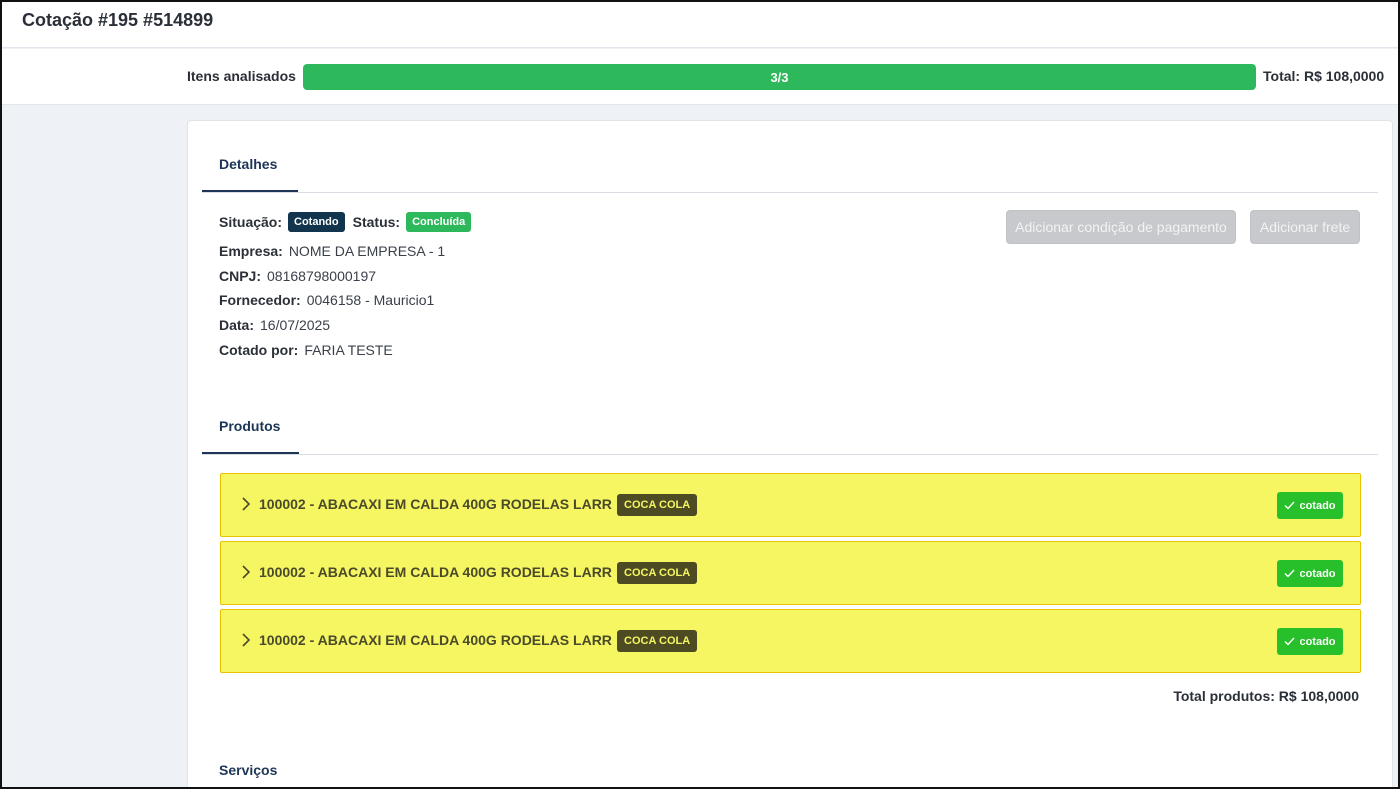  I want to click on quoted-by-value: FARIA TESTE, so click(348, 349).